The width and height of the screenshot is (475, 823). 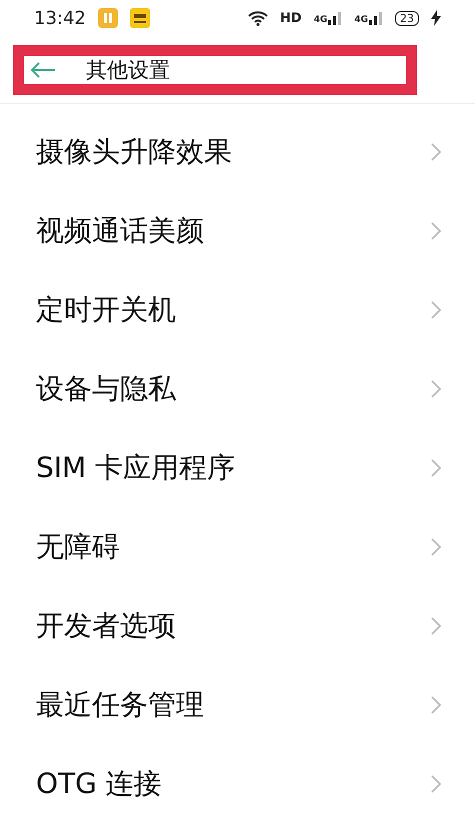 What do you see at coordinates (78, 546) in the screenshot?
I see `item-label: 无障碍` at bounding box center [78, 546].